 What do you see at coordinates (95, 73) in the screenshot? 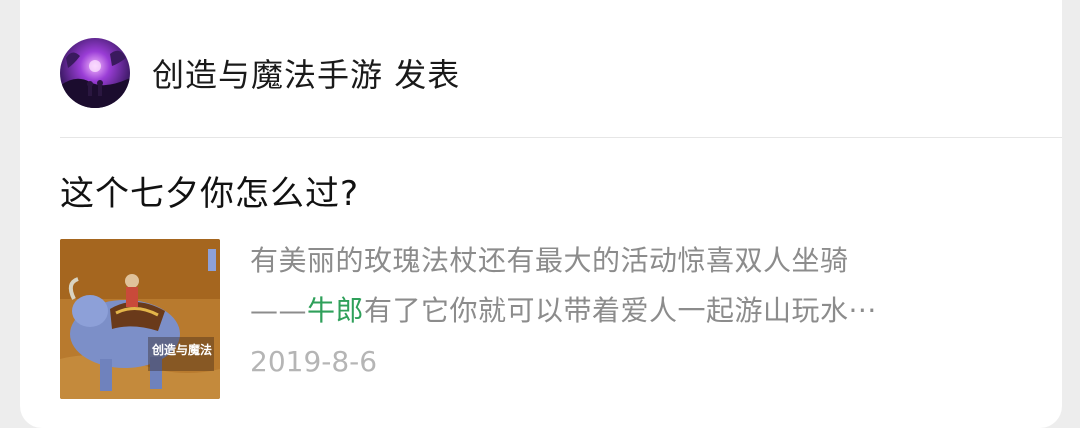
I see `author-avatar` at bounding box center [95, 73].